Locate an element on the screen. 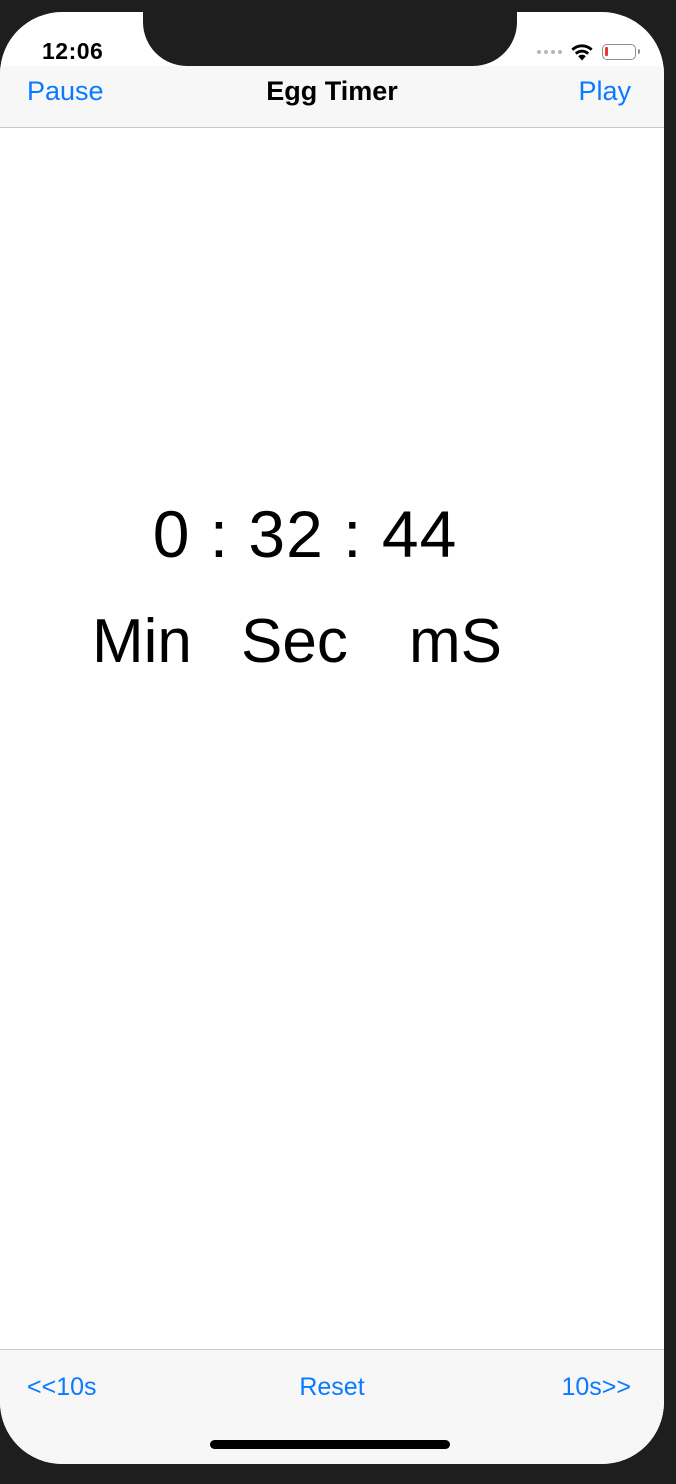  status-time: 12:06 is located at coordinates (73, 51).